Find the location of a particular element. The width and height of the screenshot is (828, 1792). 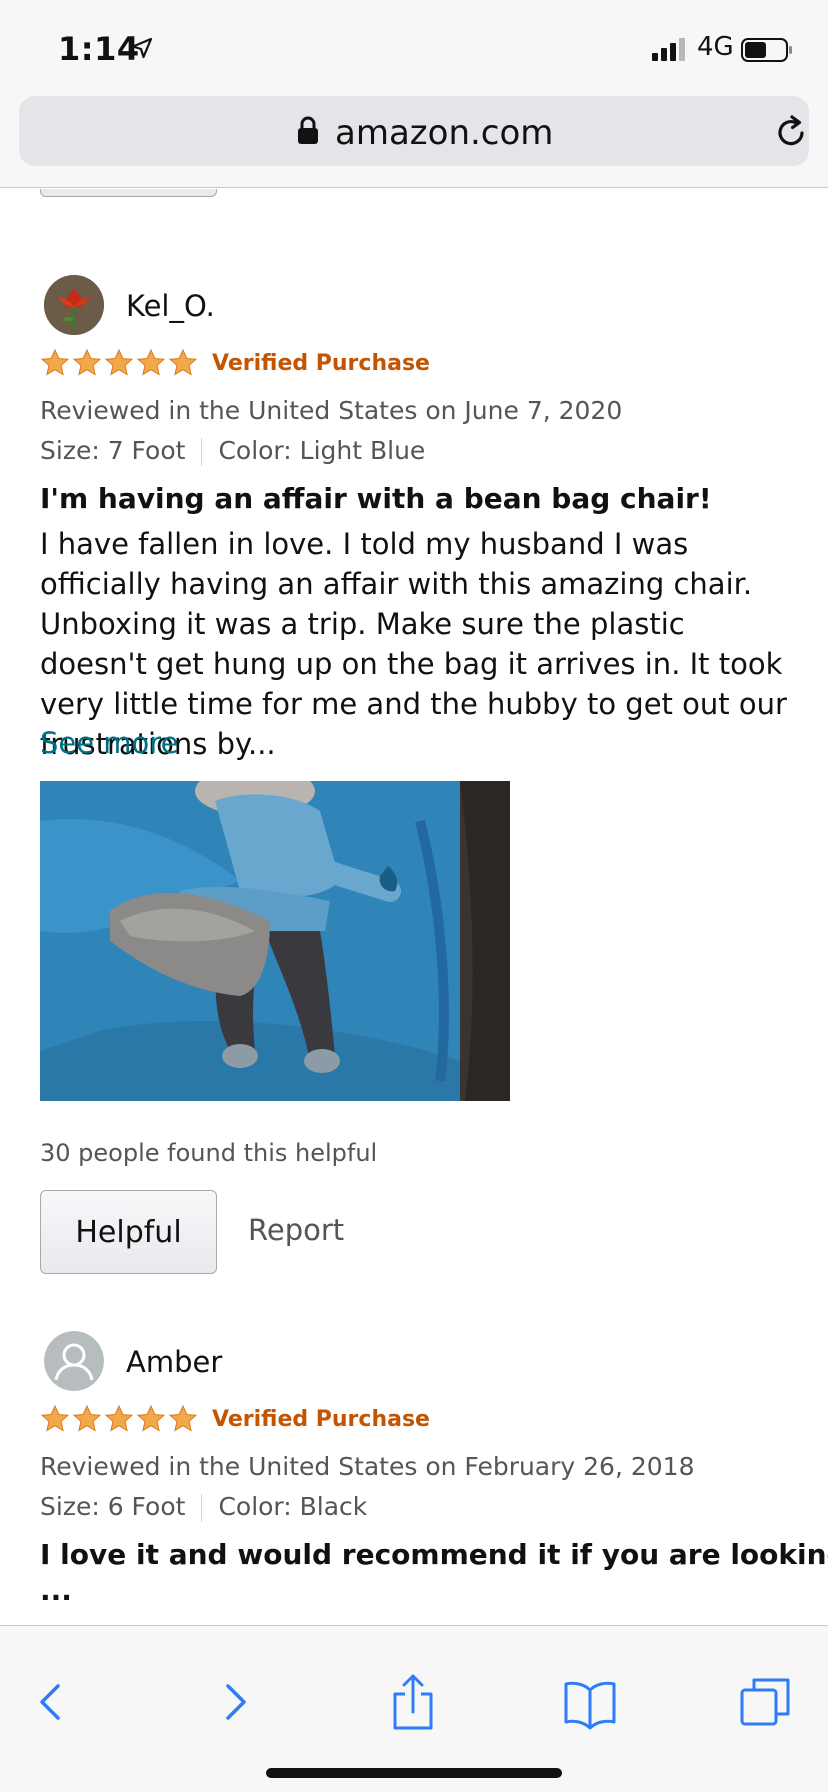

reload-icon is located at coordinates (791, 132).